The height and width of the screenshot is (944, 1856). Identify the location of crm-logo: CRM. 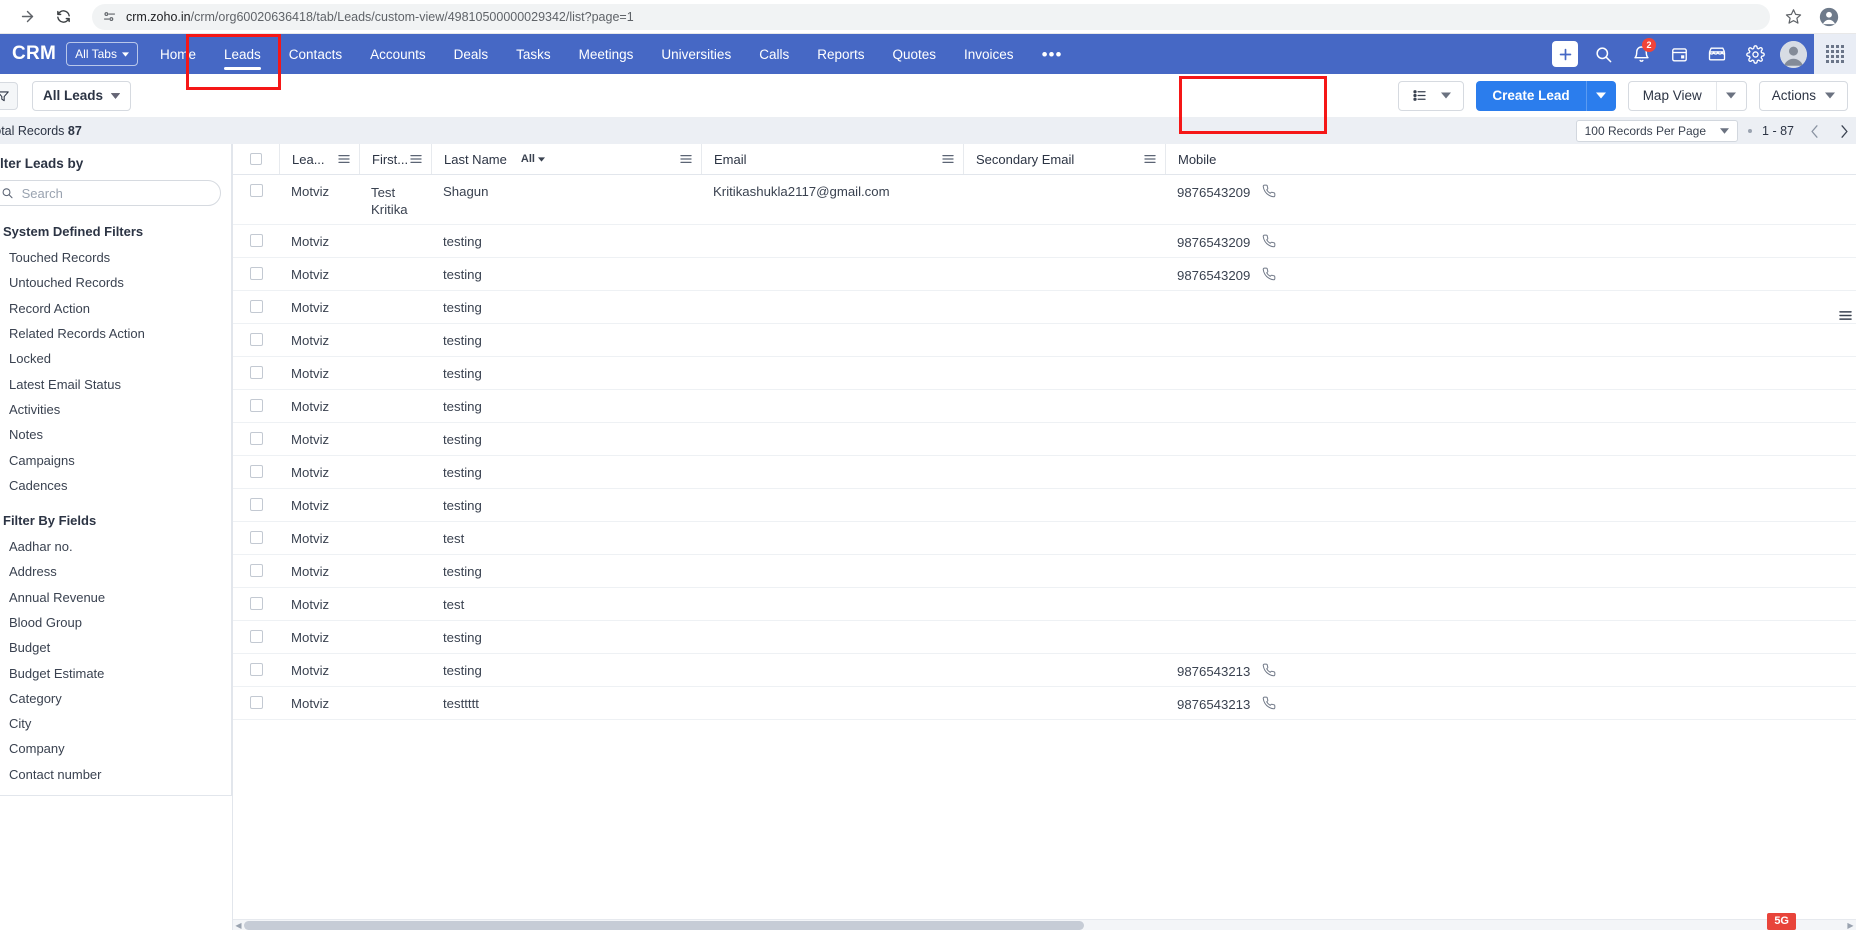
(36, 54).